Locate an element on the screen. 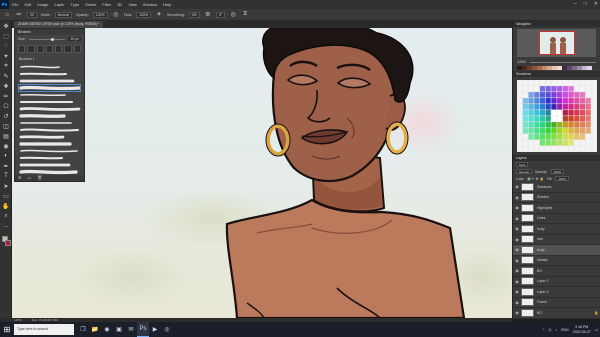 The image size is (600, 337). navigator-zoom-value: 125% is located at coordinates (521, 62).